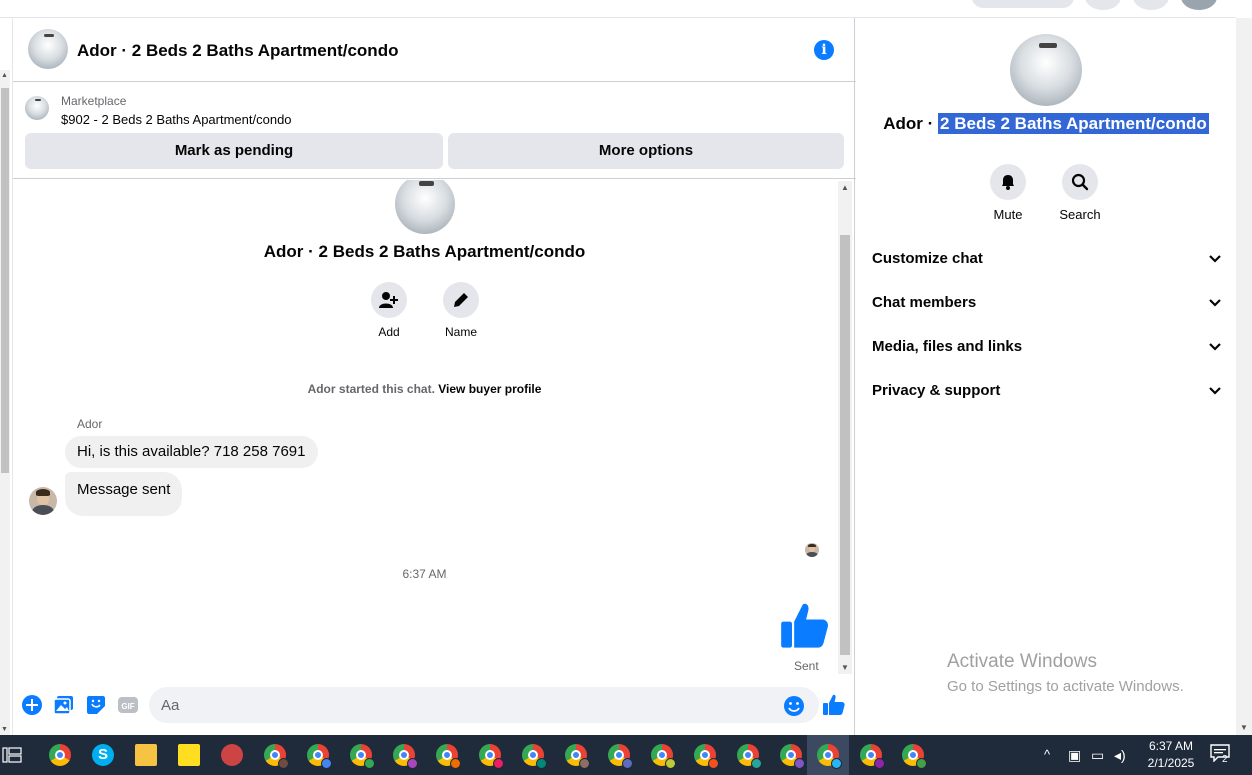  What do you see at coordinates (1120, 755) in the screenshot?
I see `volume-icon: ◂)` at bounding box center [1120, 755].